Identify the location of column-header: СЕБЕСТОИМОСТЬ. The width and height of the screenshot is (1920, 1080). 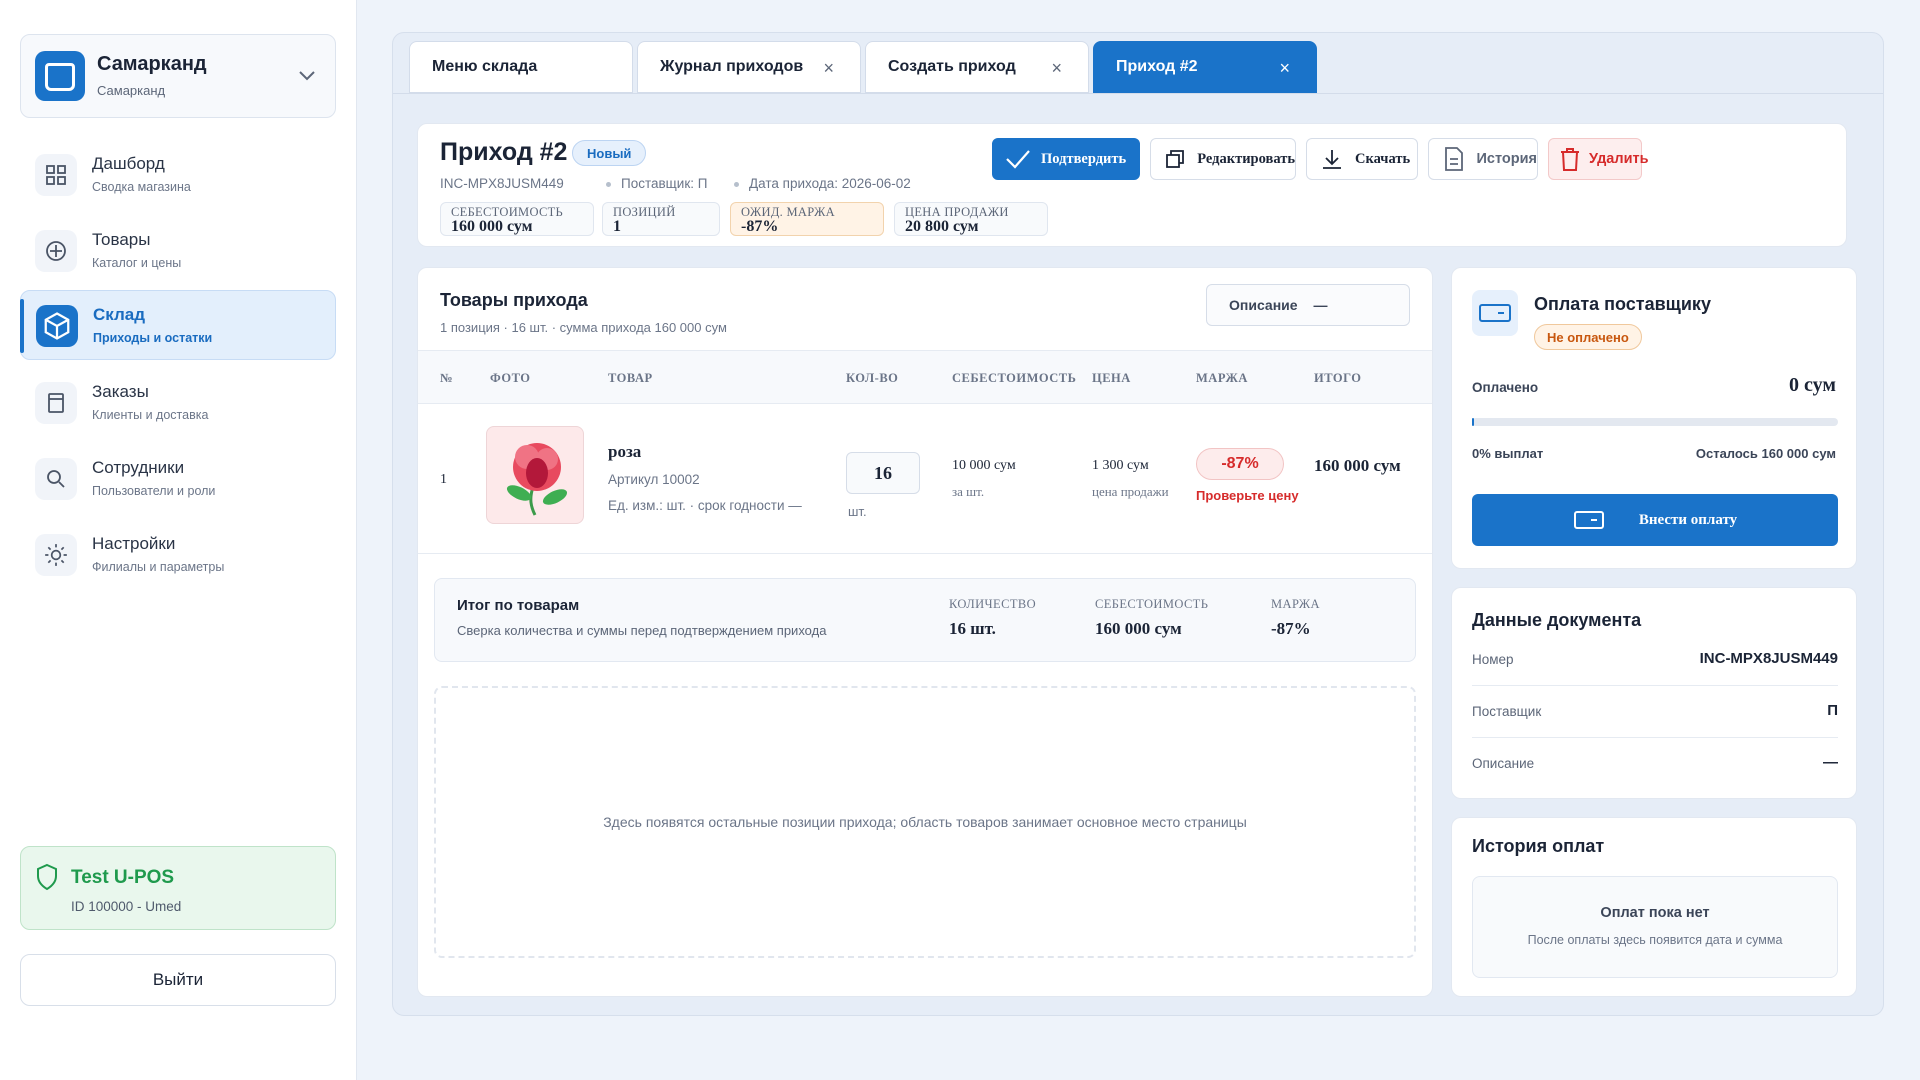
(1014, 378).